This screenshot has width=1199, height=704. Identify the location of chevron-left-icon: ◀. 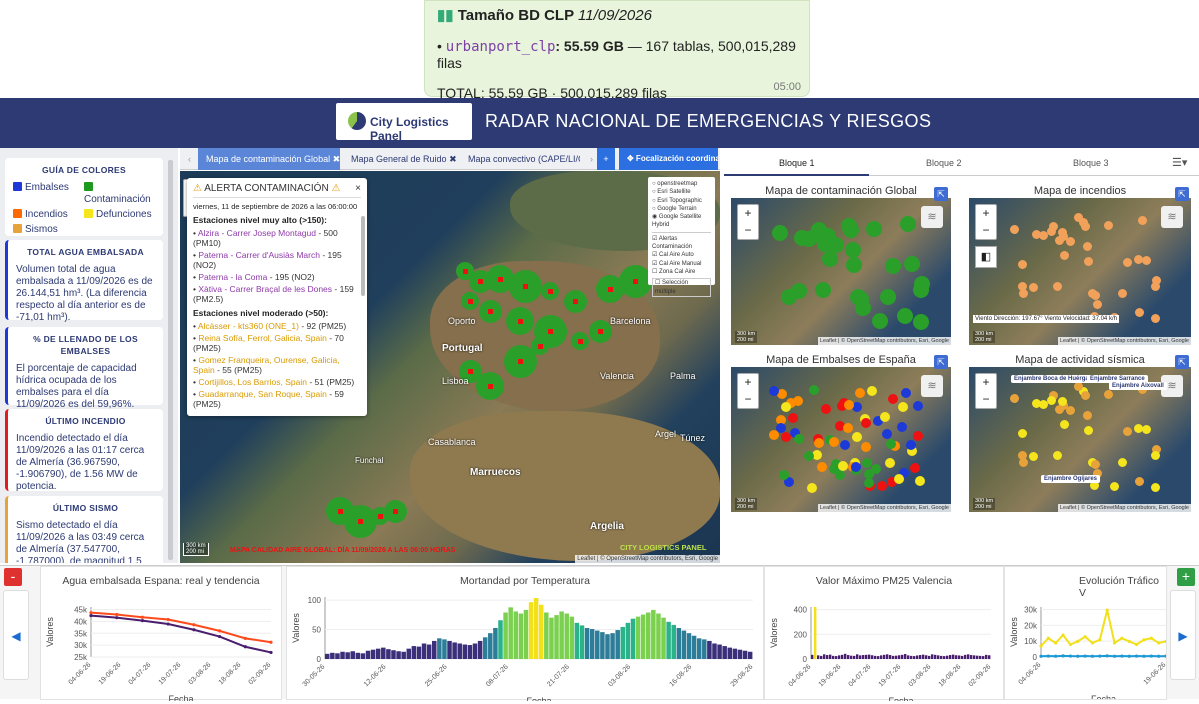
(16, 635).